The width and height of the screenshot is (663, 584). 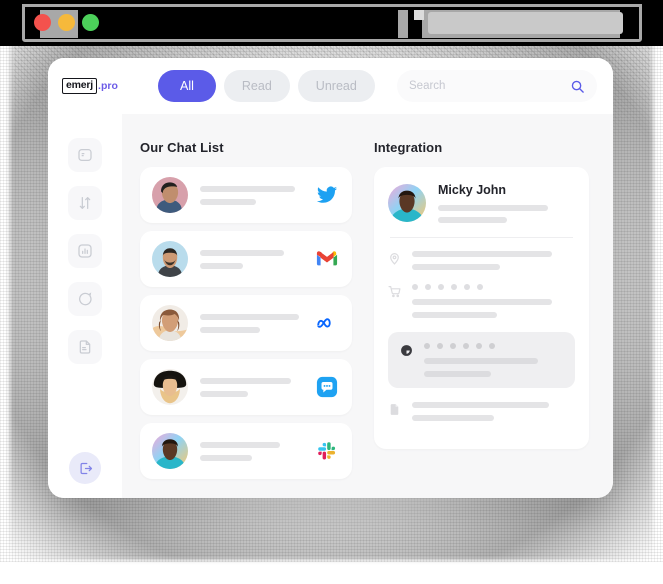 I want to click on sidebar-item-document, so click(x=85, y=347).